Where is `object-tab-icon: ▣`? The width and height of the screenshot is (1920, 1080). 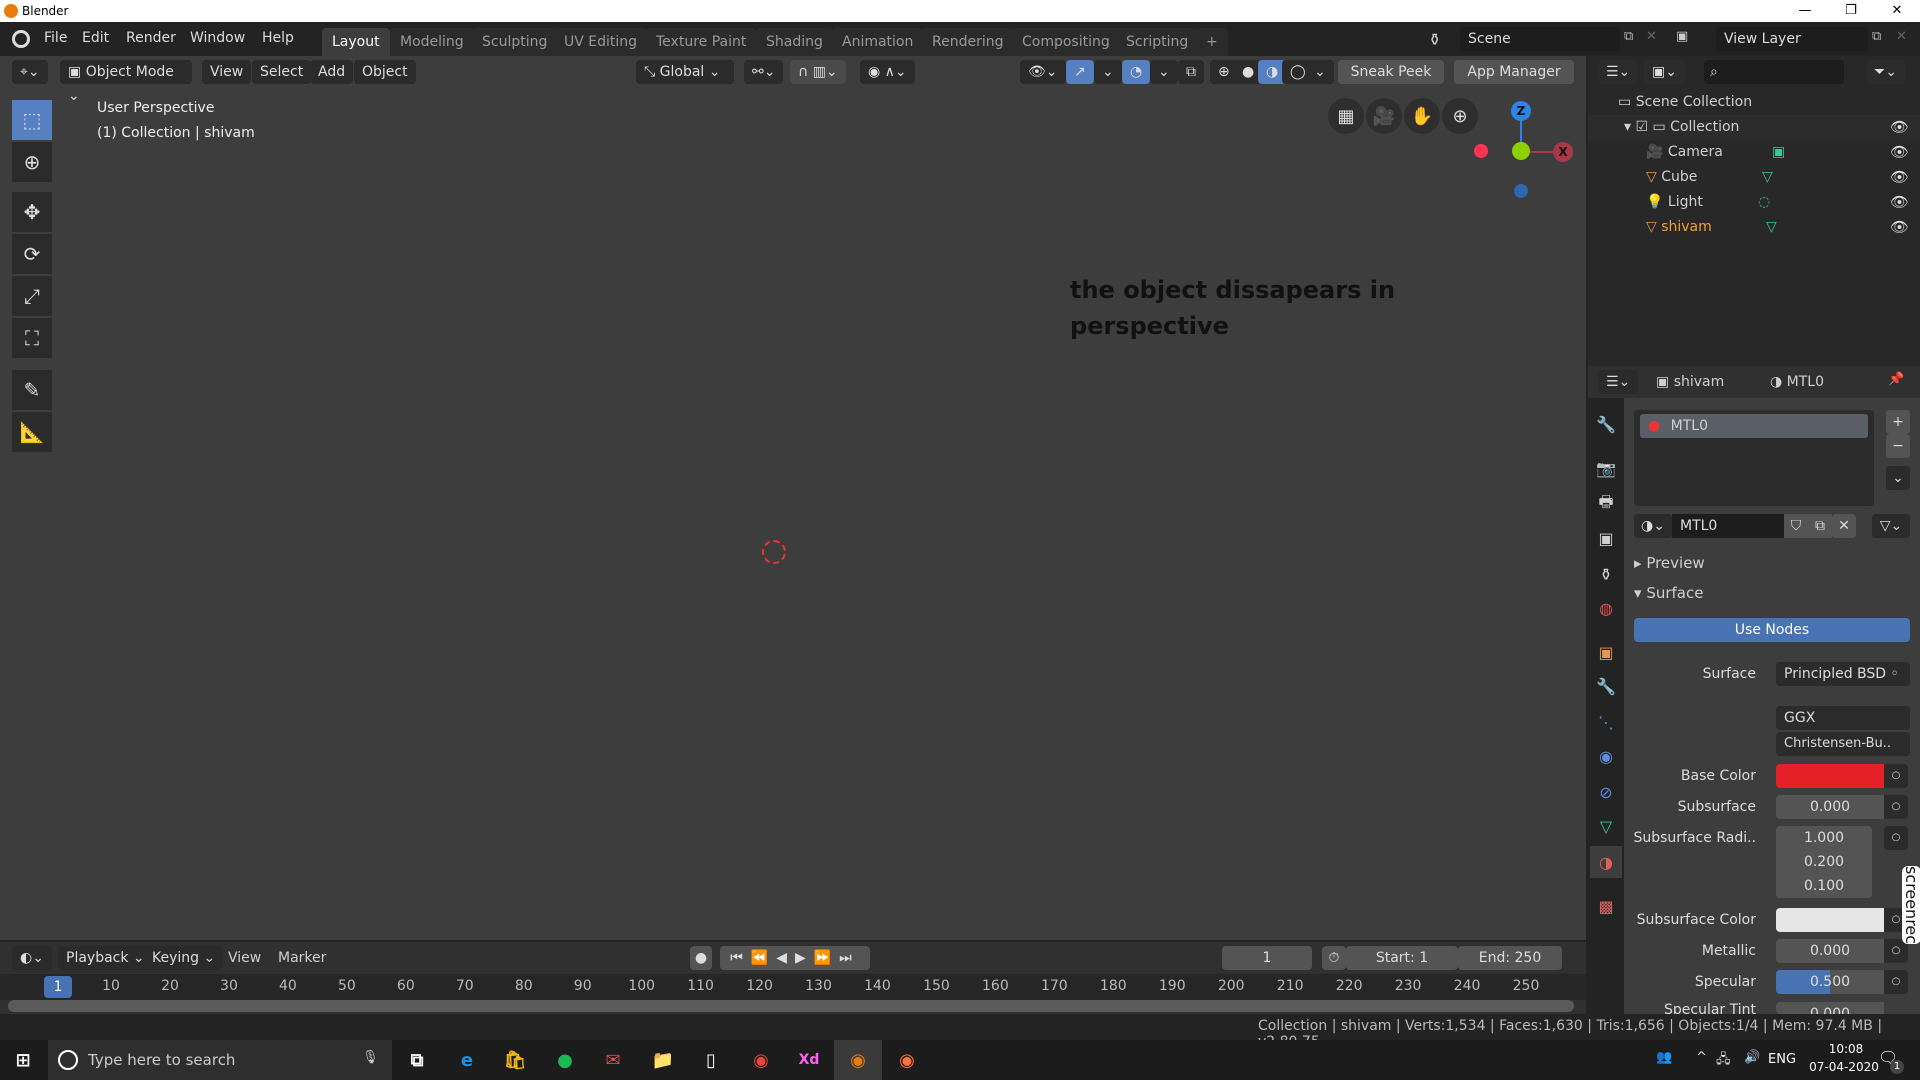
object-tab-icon: ▣ is located at coordinates (1606, 652).